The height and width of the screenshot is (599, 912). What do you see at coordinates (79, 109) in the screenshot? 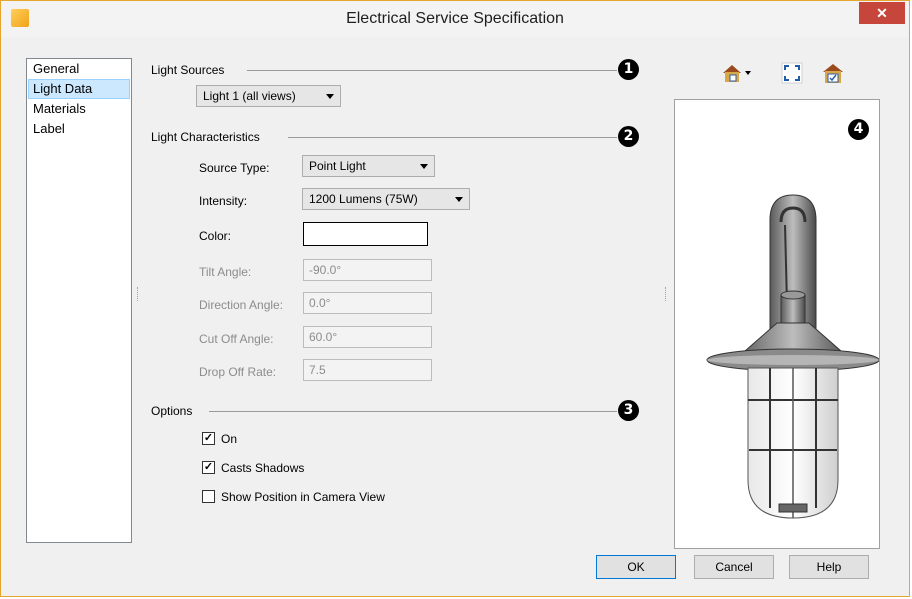
I see `nav-item-materials: Materials` at bounding box center [79, 109].